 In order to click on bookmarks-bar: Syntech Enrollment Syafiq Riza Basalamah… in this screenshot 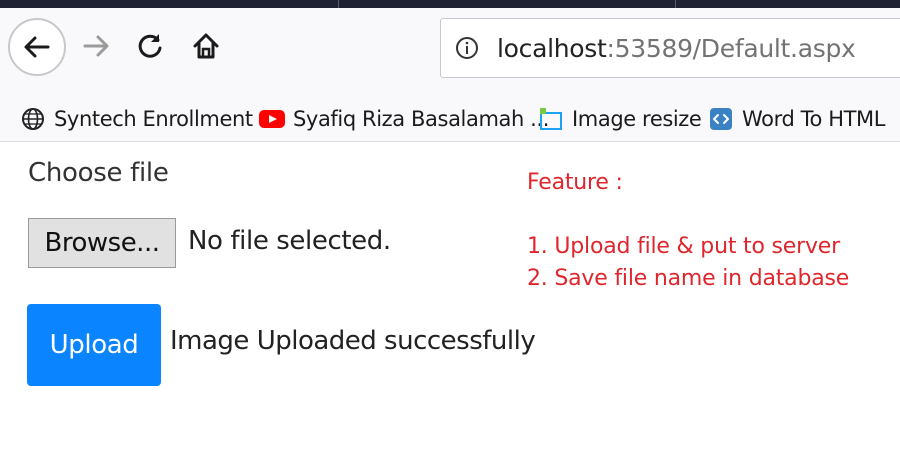, I will do `click(450, 119)`.